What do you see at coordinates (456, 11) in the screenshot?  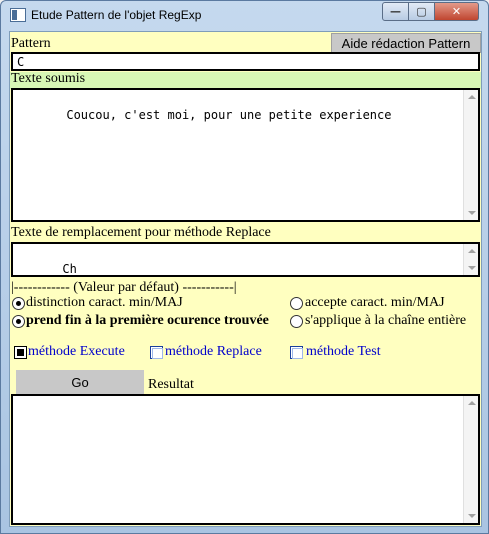 I see `close-button: ✕` at bounding box center [456, 11].